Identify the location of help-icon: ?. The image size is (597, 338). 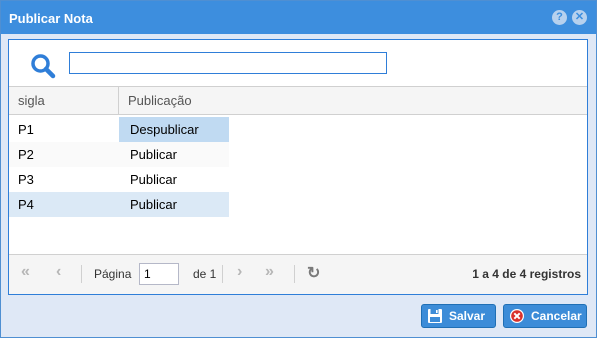
(559, 17).